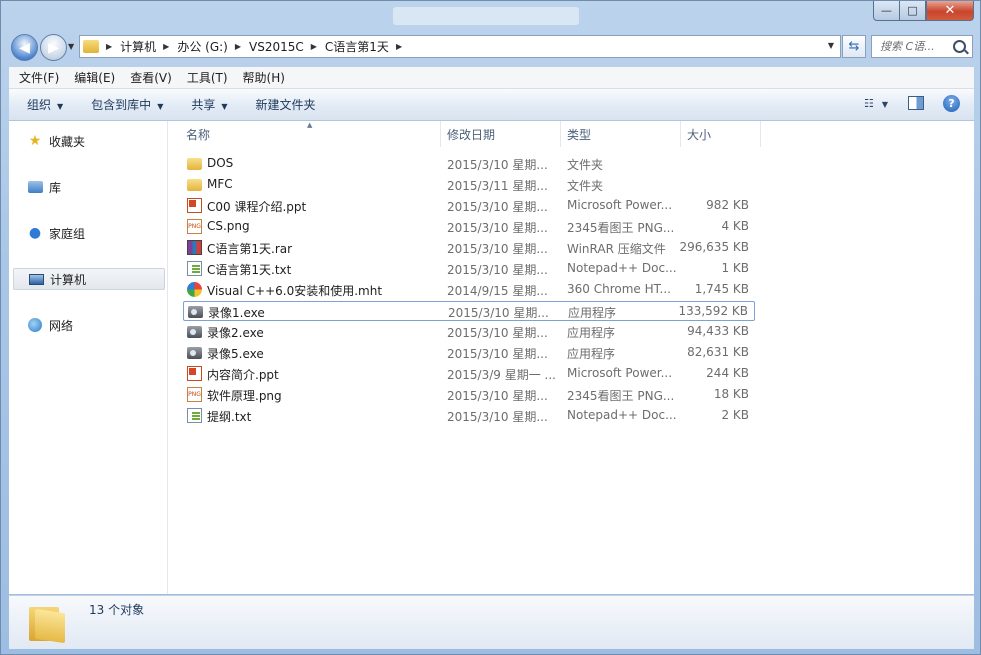 The width and height of the screenshot is (981, 655). Describe the element at coordinates (203, 105) in the screenshot. I see `share-label: 共享` at that location.